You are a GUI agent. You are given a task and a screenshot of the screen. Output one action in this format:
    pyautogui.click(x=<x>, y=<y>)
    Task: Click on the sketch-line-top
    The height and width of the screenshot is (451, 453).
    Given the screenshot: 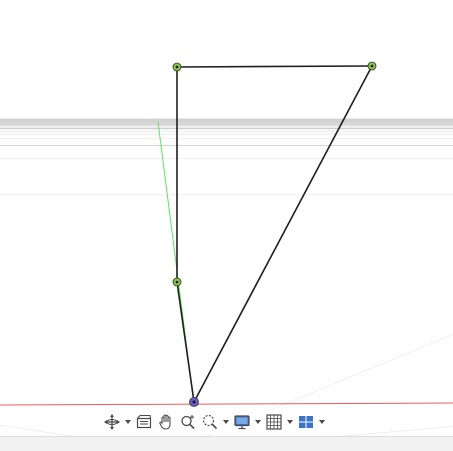 What is the action you would take?
    pyautogui.click(x=274, y=66)
    